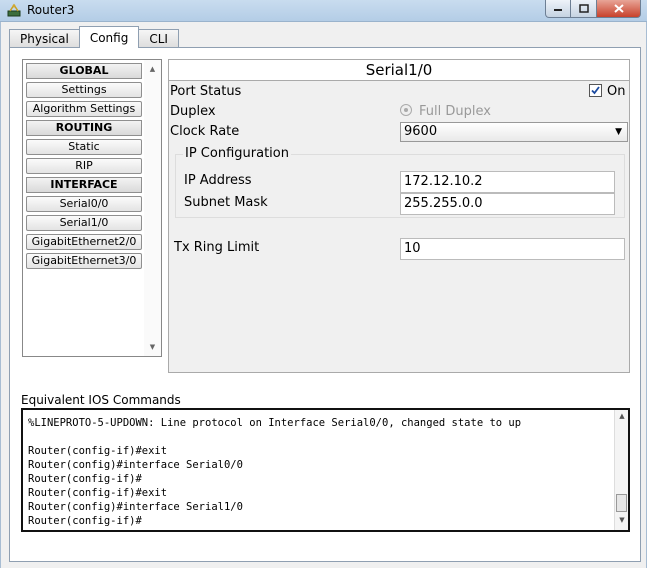 The width and height of the screenshot is (647, 568). Describe the element at coordinates (507, 204) in the screenshot. I see `subnet-mask-input: 255.255.0.0` at that location.